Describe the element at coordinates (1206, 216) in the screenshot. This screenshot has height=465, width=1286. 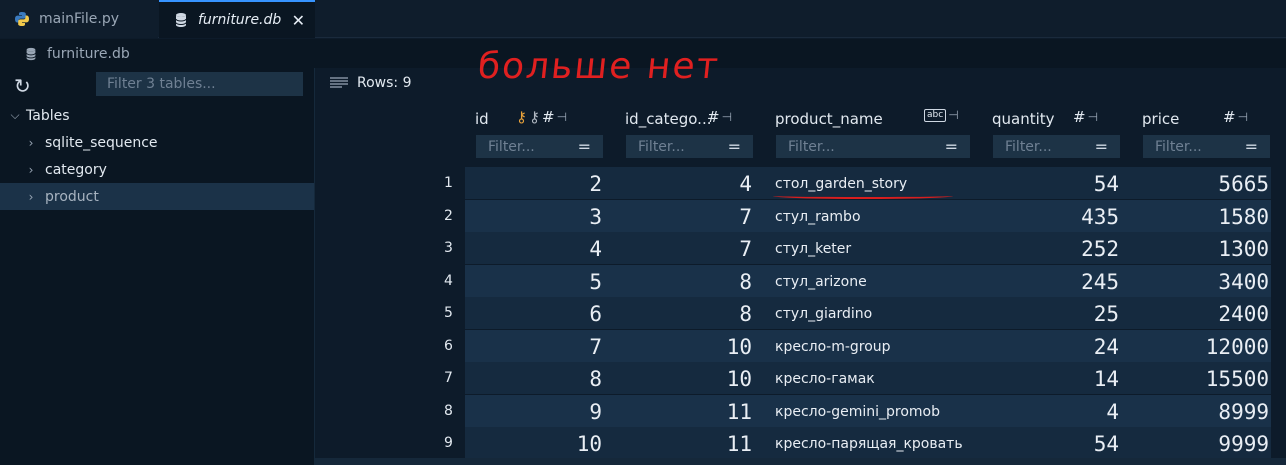
I see `cell-price: 1580` at that location.